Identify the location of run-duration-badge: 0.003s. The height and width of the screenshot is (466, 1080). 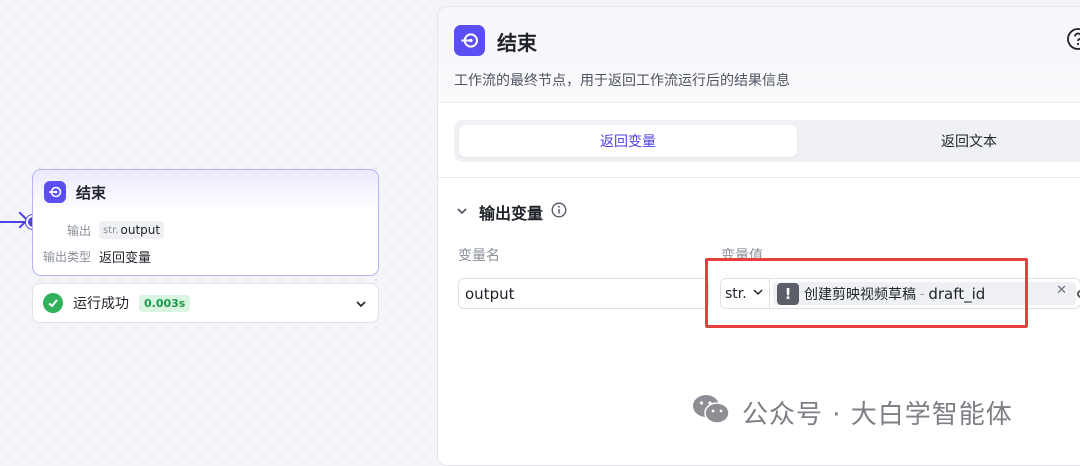
(165, 303).